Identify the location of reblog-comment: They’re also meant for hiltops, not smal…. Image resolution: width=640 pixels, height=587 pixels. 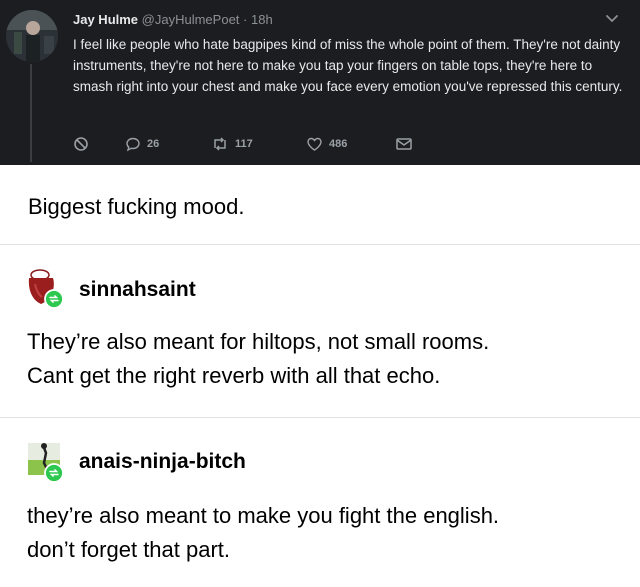
(327, 359).